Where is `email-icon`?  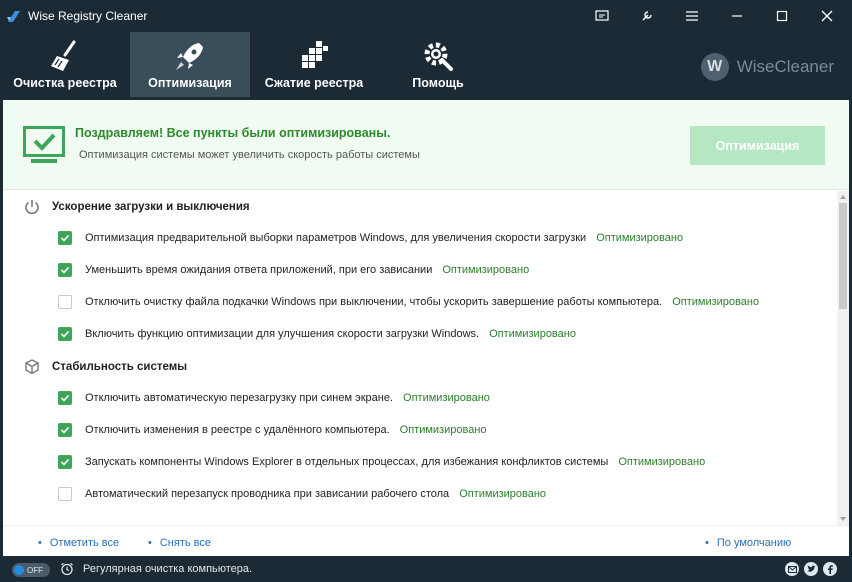 email-icon is located at coordinates (792, 569).